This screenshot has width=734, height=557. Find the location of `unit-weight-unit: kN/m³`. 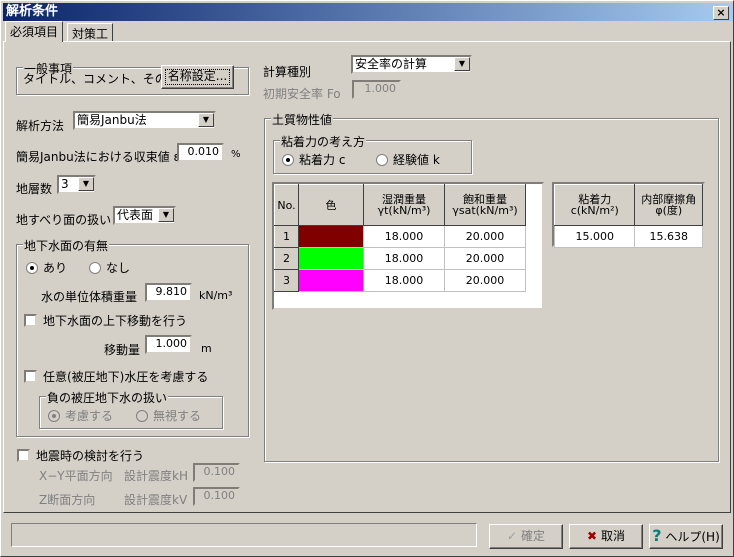

unit-weight-unit: kN/m³ is located at coordinates (216, 295).